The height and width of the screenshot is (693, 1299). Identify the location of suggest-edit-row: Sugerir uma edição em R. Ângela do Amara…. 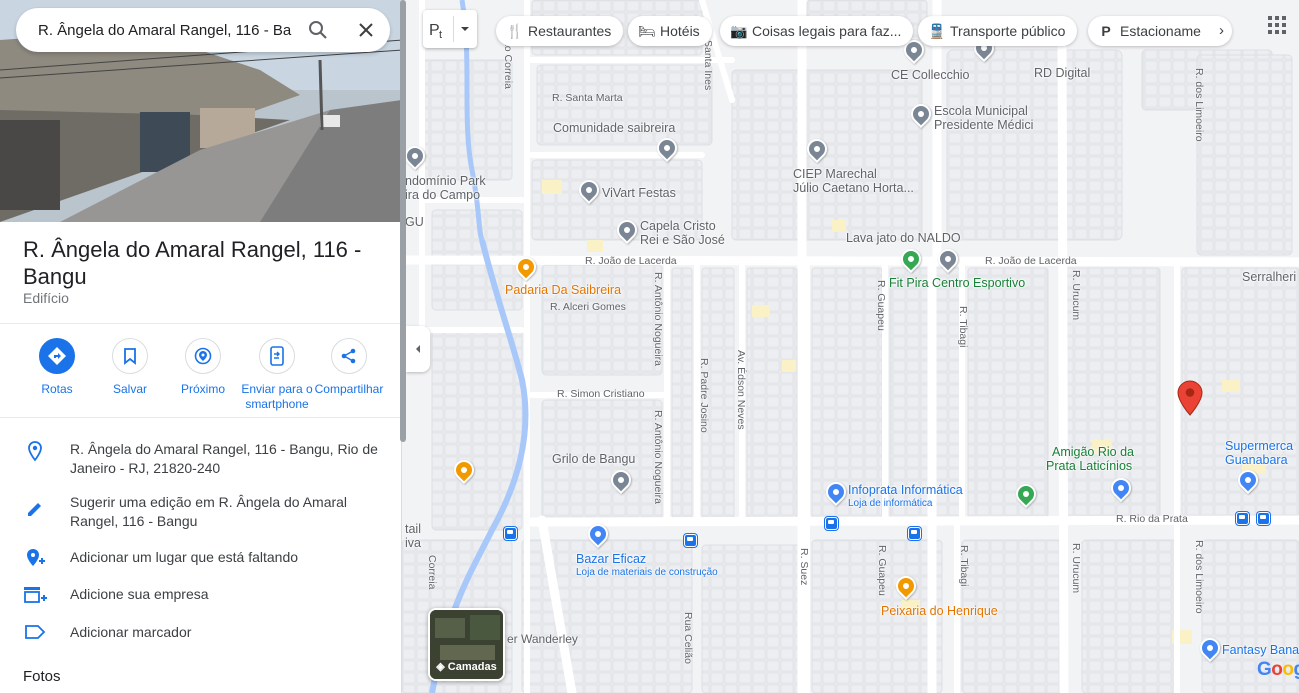
(200, 512).